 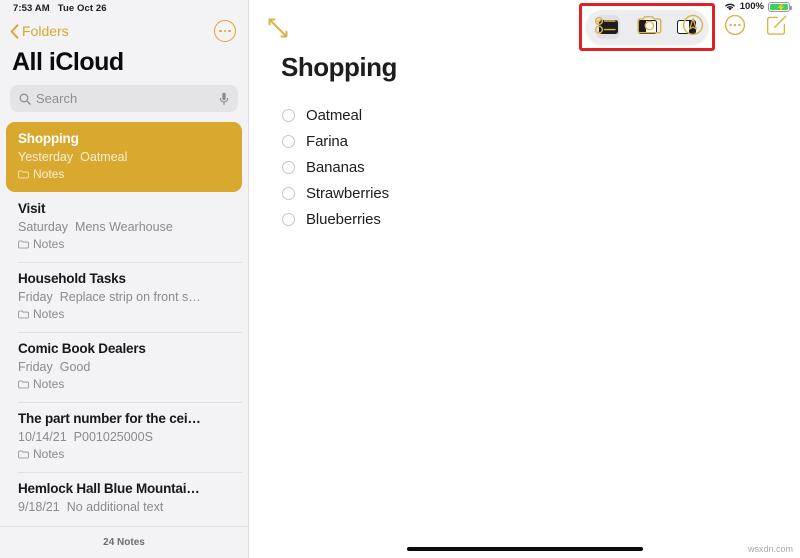 I want to click on sidebar-title: All iCloud, so click(x=68, y=62).